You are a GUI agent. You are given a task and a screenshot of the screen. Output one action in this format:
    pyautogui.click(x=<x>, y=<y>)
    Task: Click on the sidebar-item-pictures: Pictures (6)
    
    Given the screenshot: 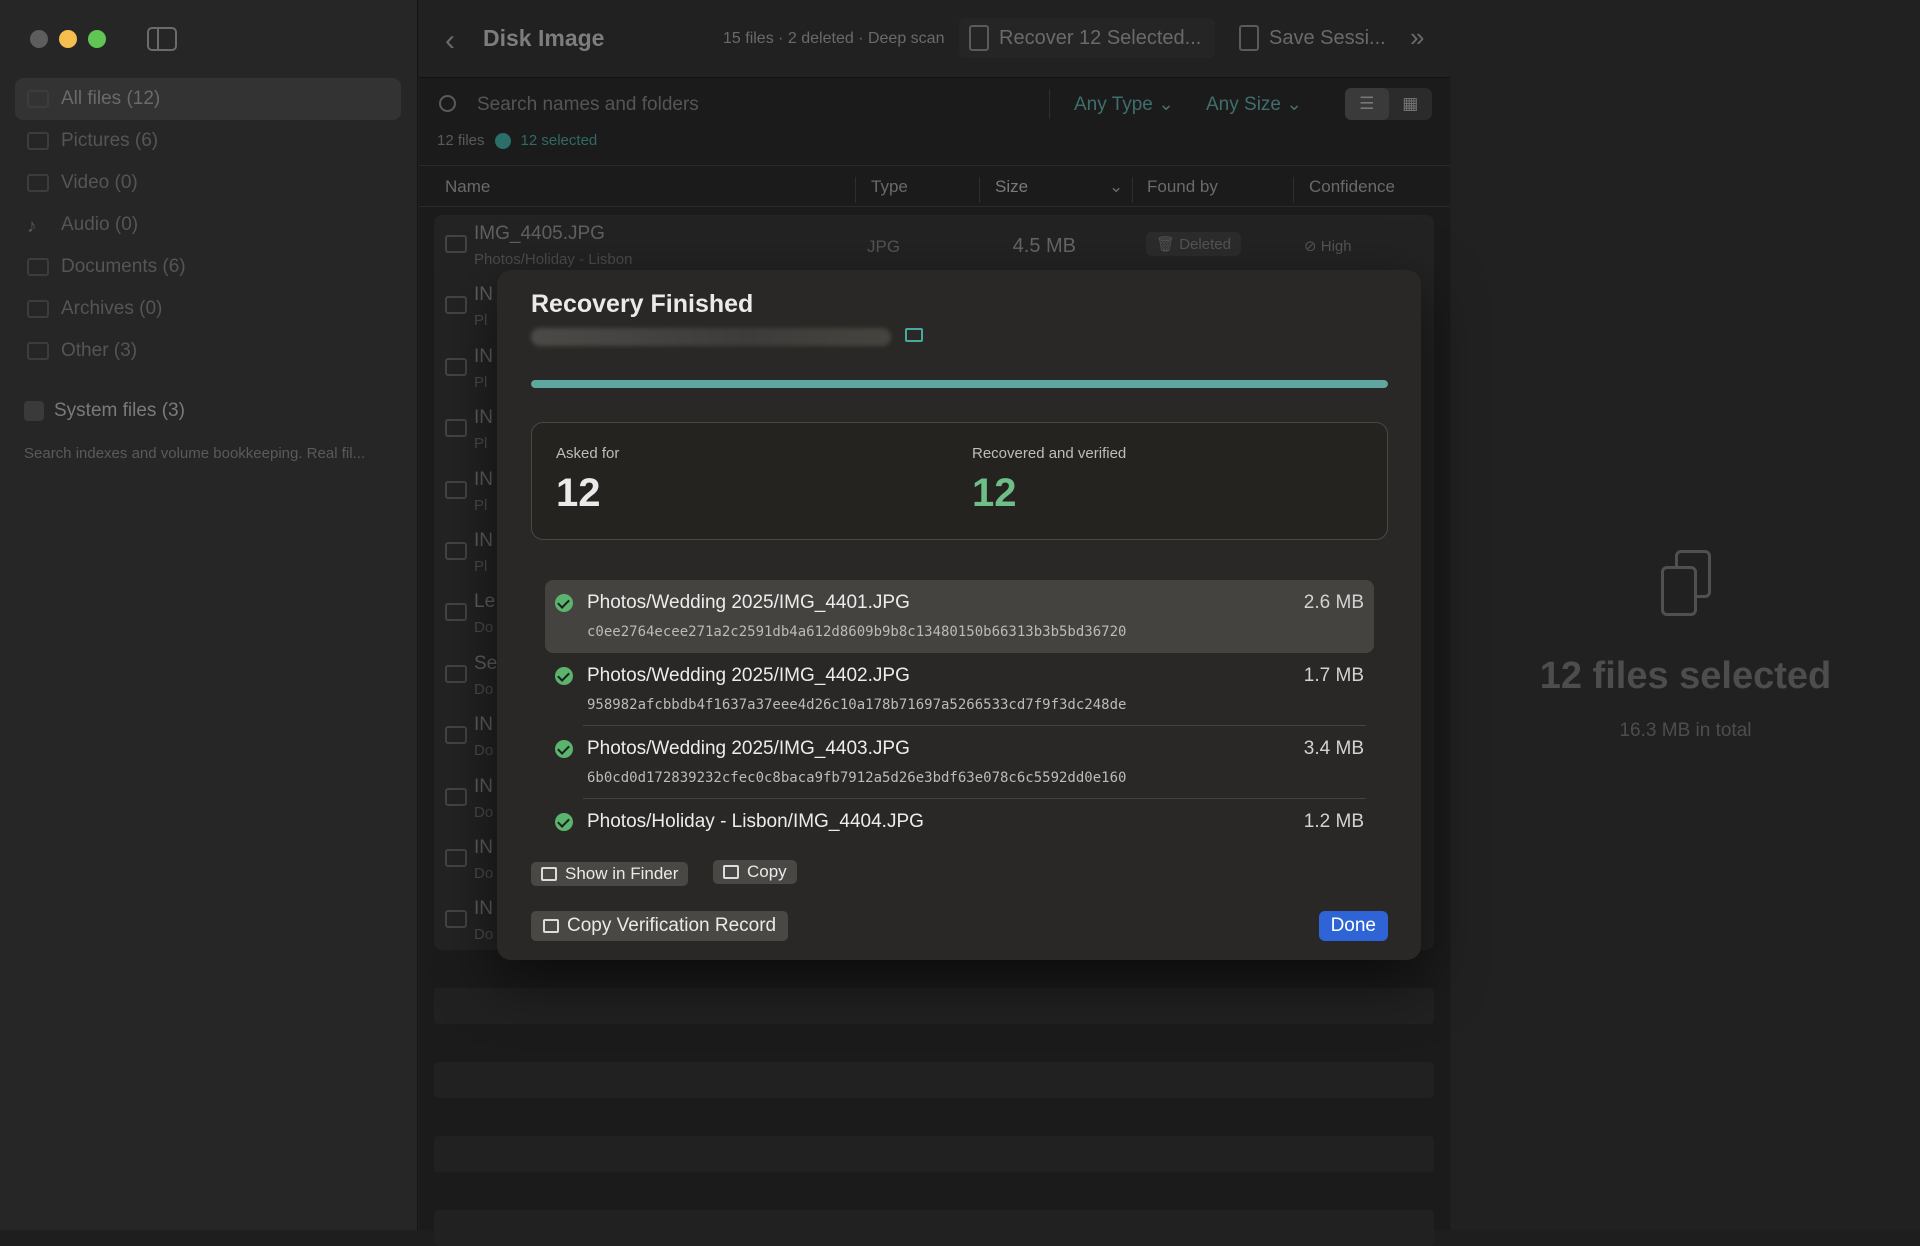 What is the action you would take?
    pyautogui.click(x=208, y=141)
    